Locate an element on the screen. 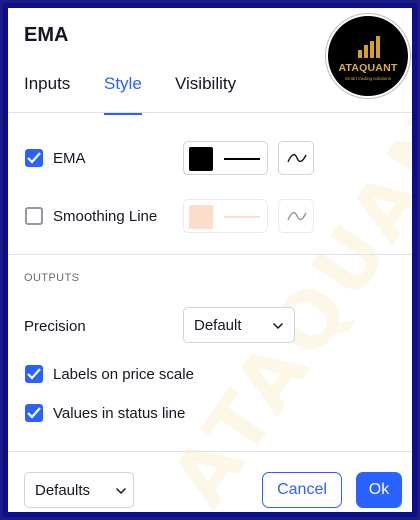 Image resolution: width=420 pixels, height=520 pixels. tab-visibility: Visibility is located at coordinates (205, 93).